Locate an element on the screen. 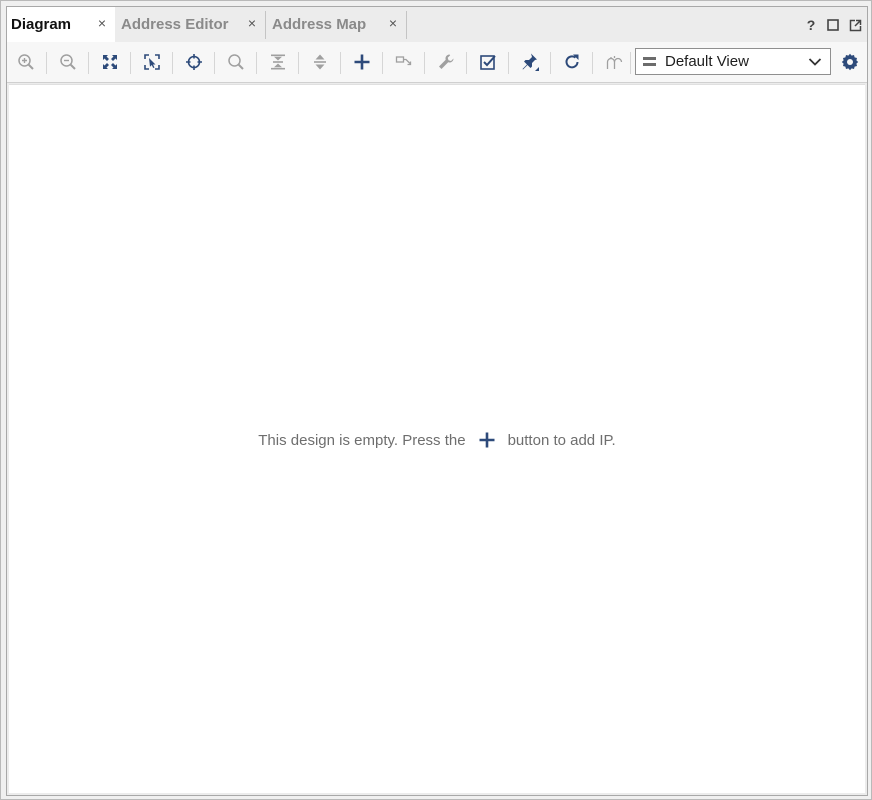  tab-address-editor: Address Editor × is located at coordinates (190, 24).